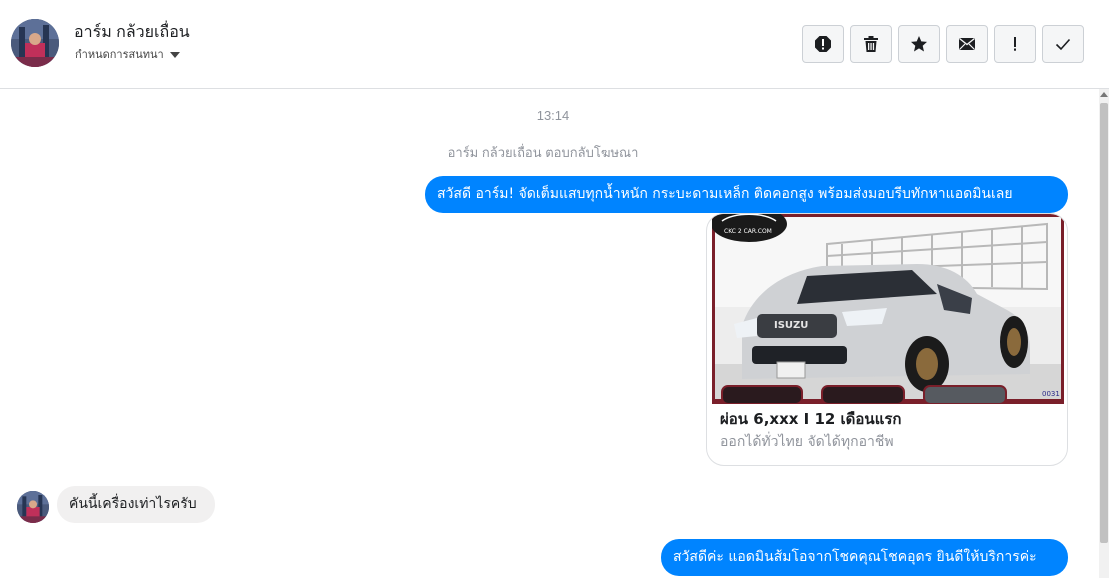  What do you see at coordinates (888, 309) in the screenshot?
I see `ad-card-image: ISUZU CKC 2 CAR.COM 0031` at bounding box center [888, 309].